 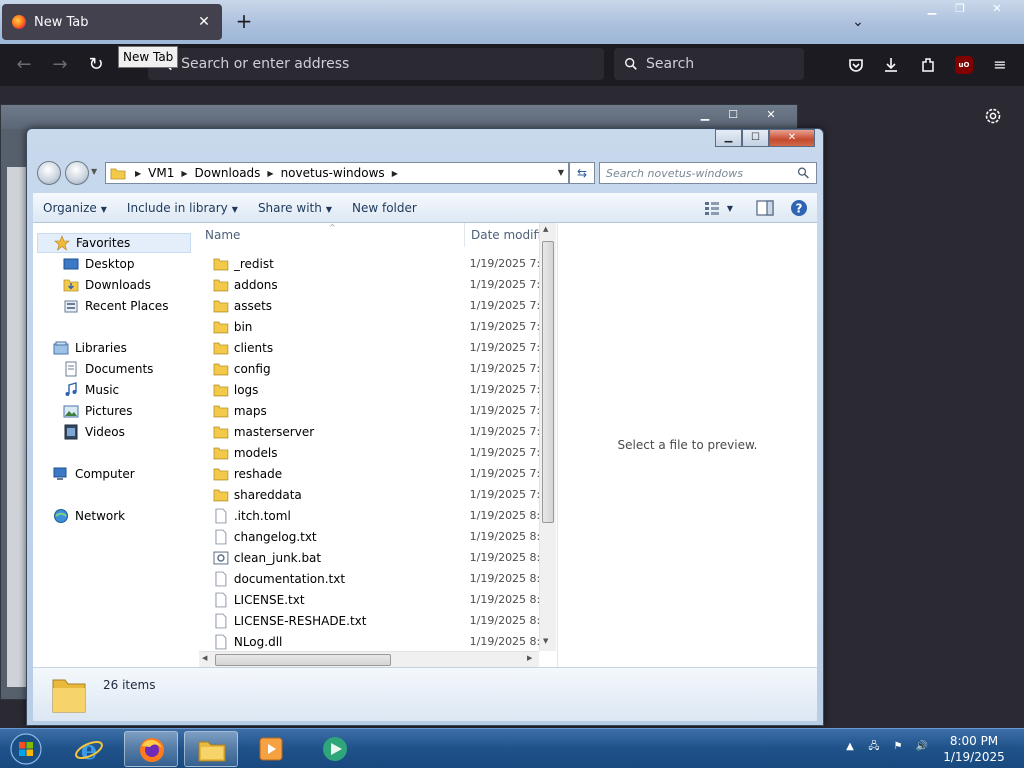 I want to click on taskbar-clock: 8:00 PM 1/19/2025, so click(x=974, y=749).